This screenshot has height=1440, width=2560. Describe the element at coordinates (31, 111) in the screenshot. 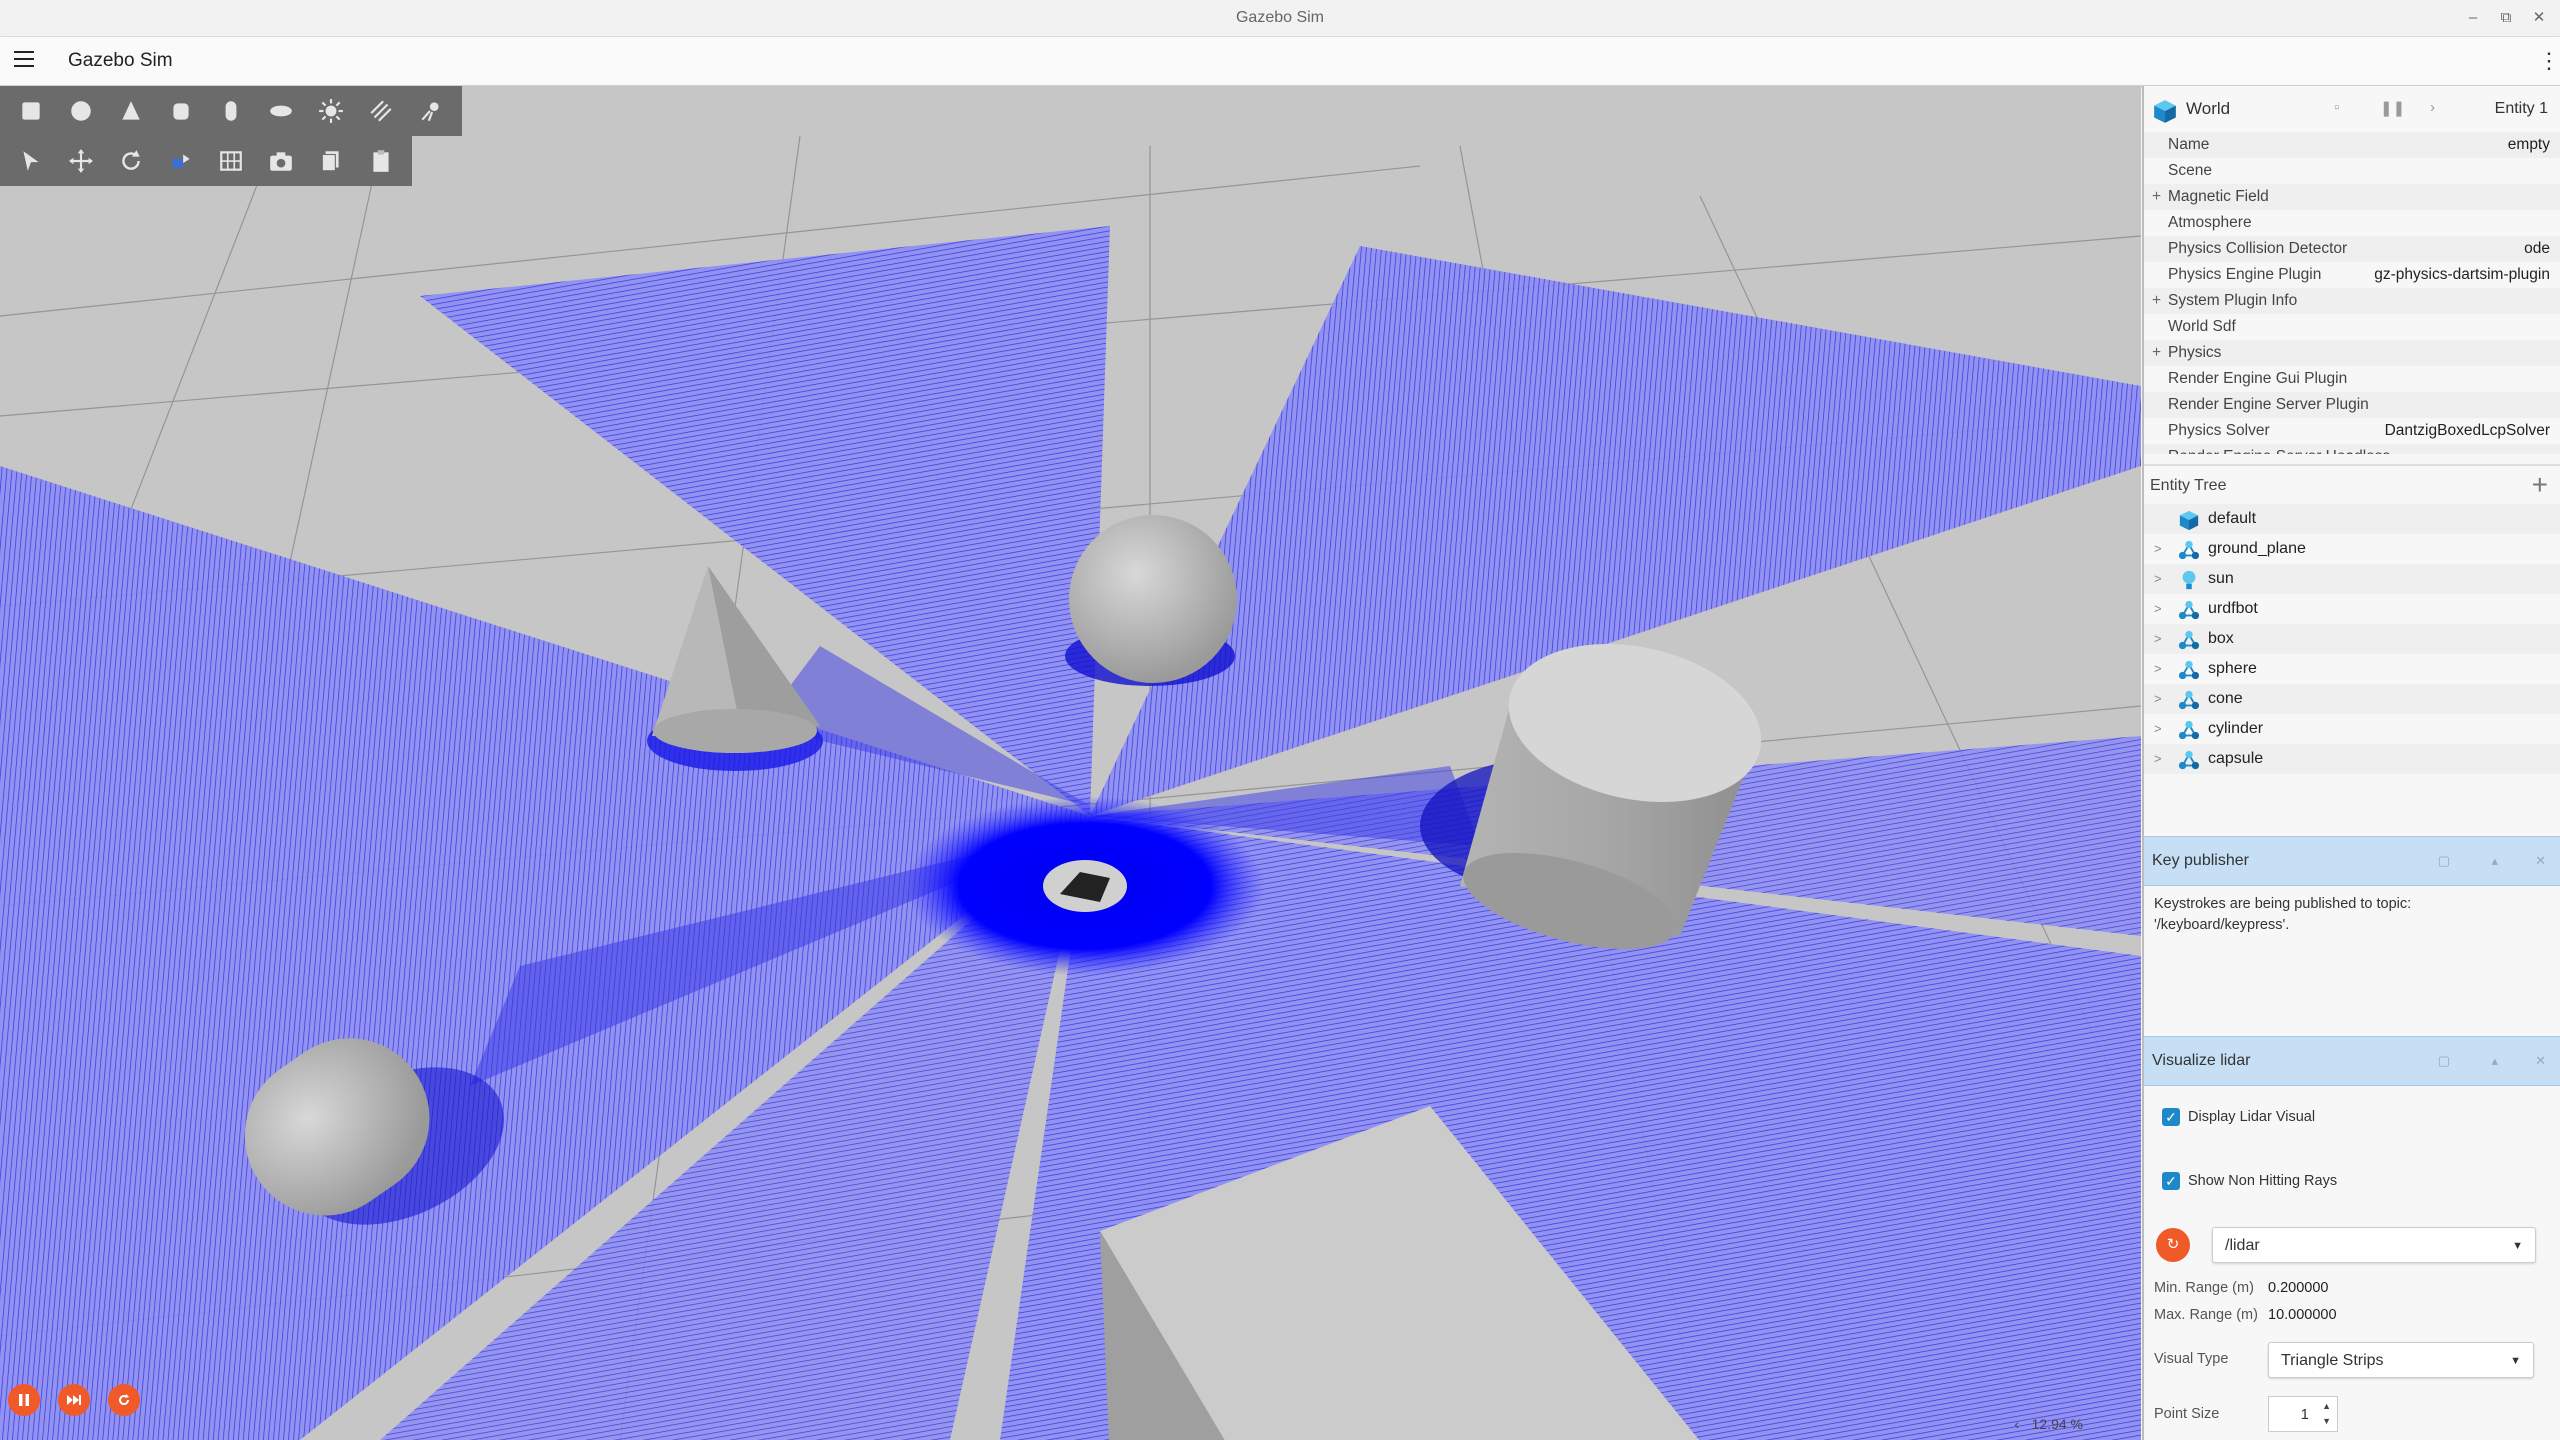

I see `box-icon` at that location.